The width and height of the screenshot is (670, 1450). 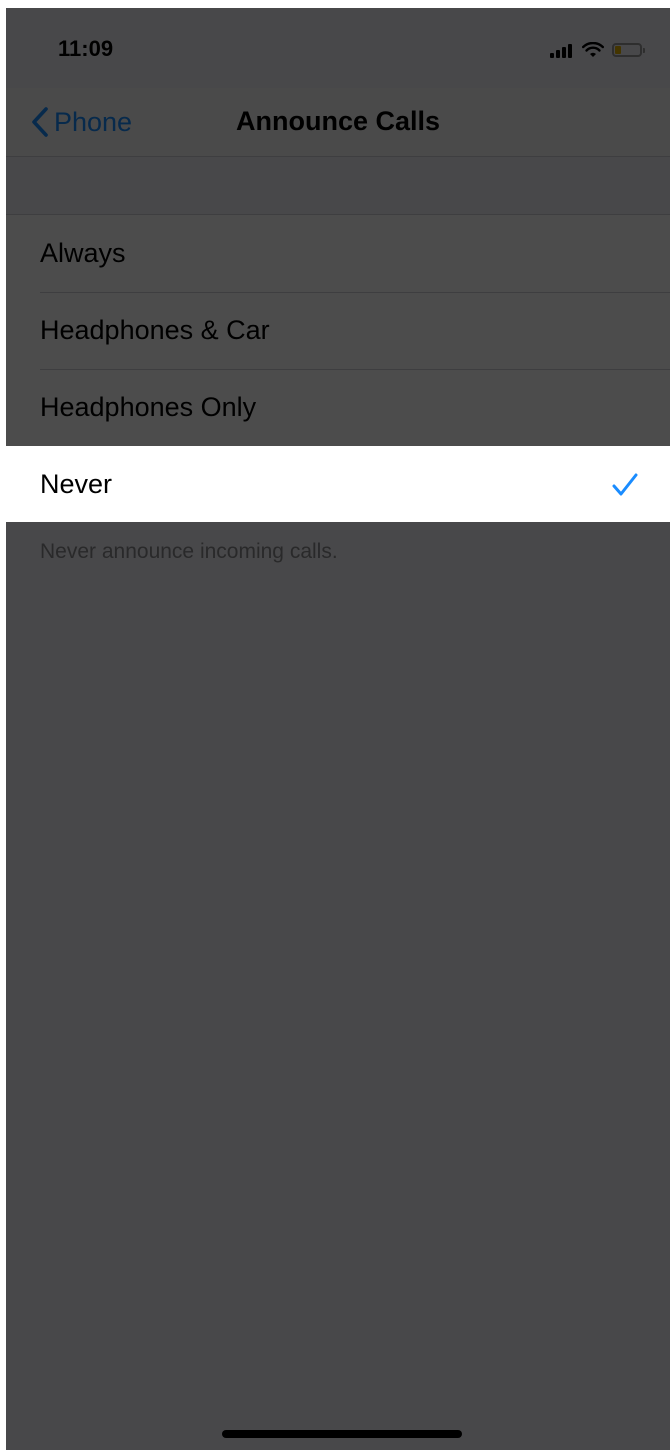 What do you see at coordinates (189, 551) in the screenshot?
I see `option-description: Never announce incoming calls.` at bounding box center [189, 551].